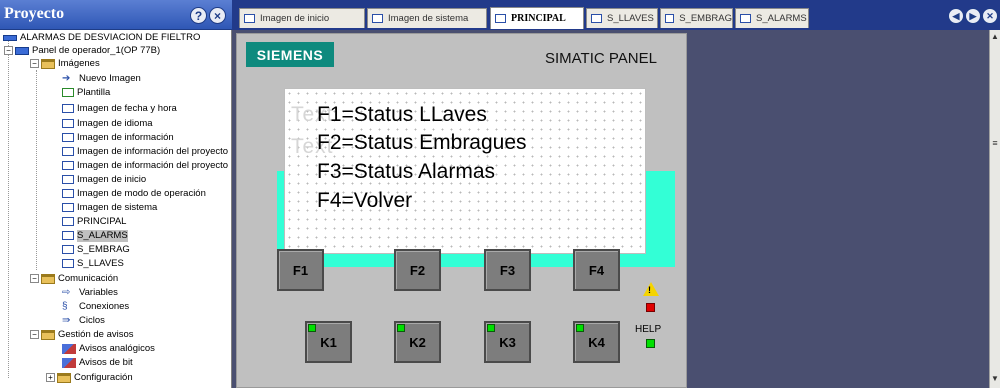  I want to click on tree-item-label: Avisos de bit, so click(106, 362).